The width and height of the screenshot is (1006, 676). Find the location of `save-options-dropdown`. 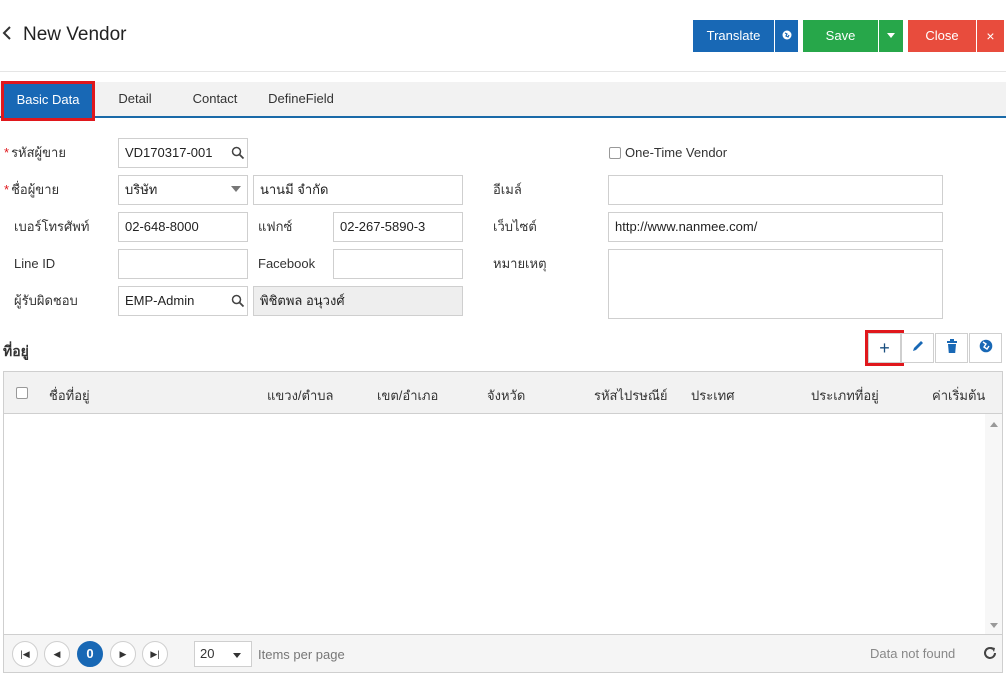

save-options-dropdown is located at coordinates (891, 36).